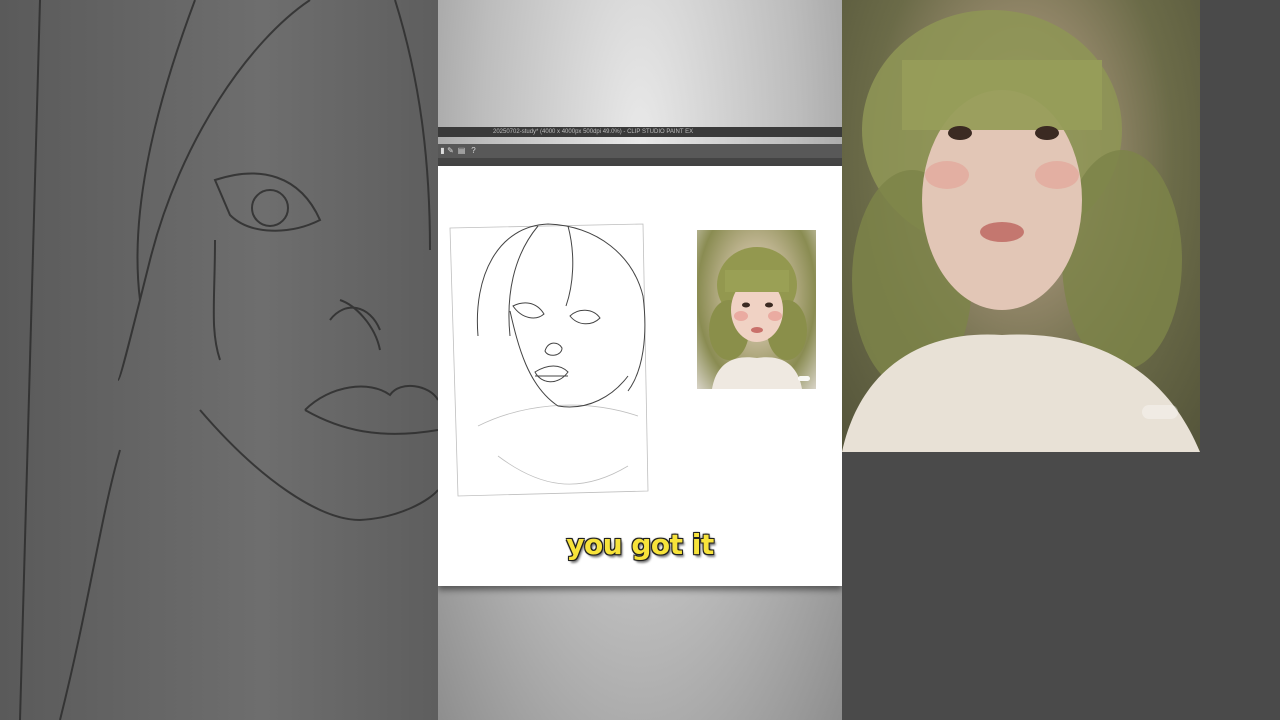 The width and height of the screenshot is (1280, 720). Describe the element at coordinates (461, 150) in the screenshot. I see `layer-icon: ▤` at that location.